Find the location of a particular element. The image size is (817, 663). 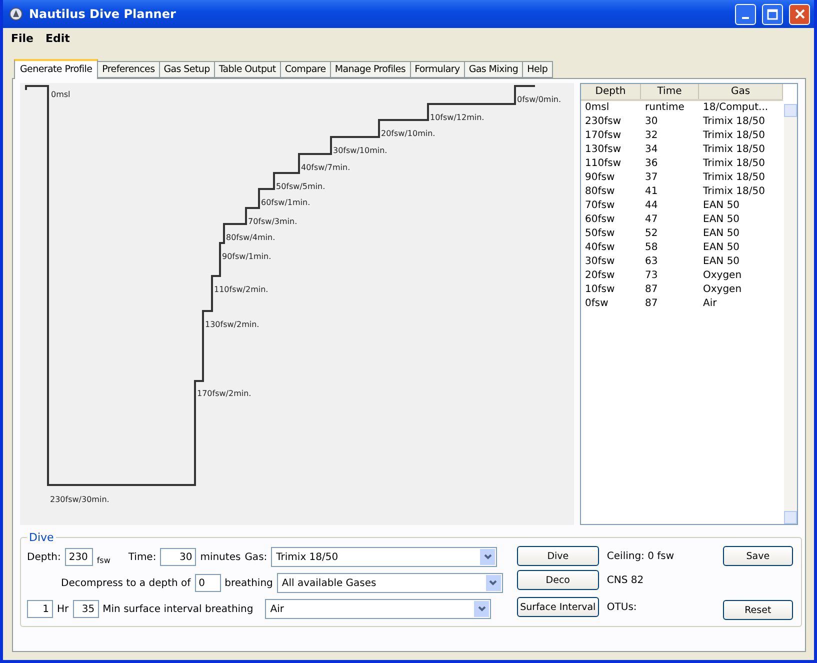

depth-field: 230 is located at coordinates (78, 557).